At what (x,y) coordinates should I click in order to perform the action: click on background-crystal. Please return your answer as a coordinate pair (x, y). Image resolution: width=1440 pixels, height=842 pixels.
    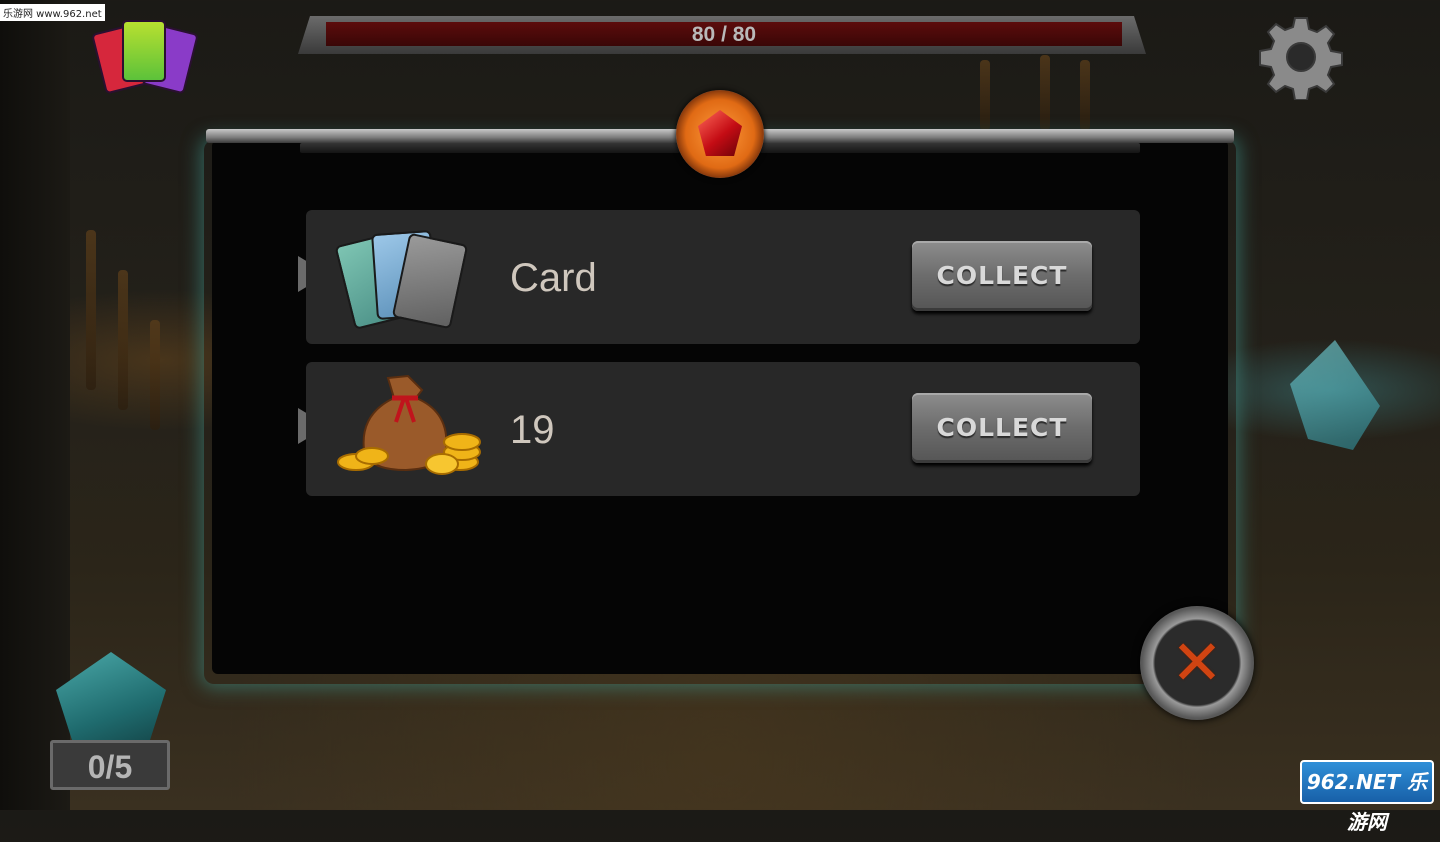
    Looking at the image, I should click on (1335, 395).